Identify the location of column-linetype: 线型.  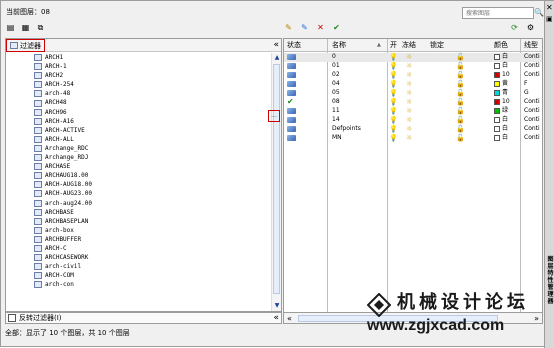
(531, 45).